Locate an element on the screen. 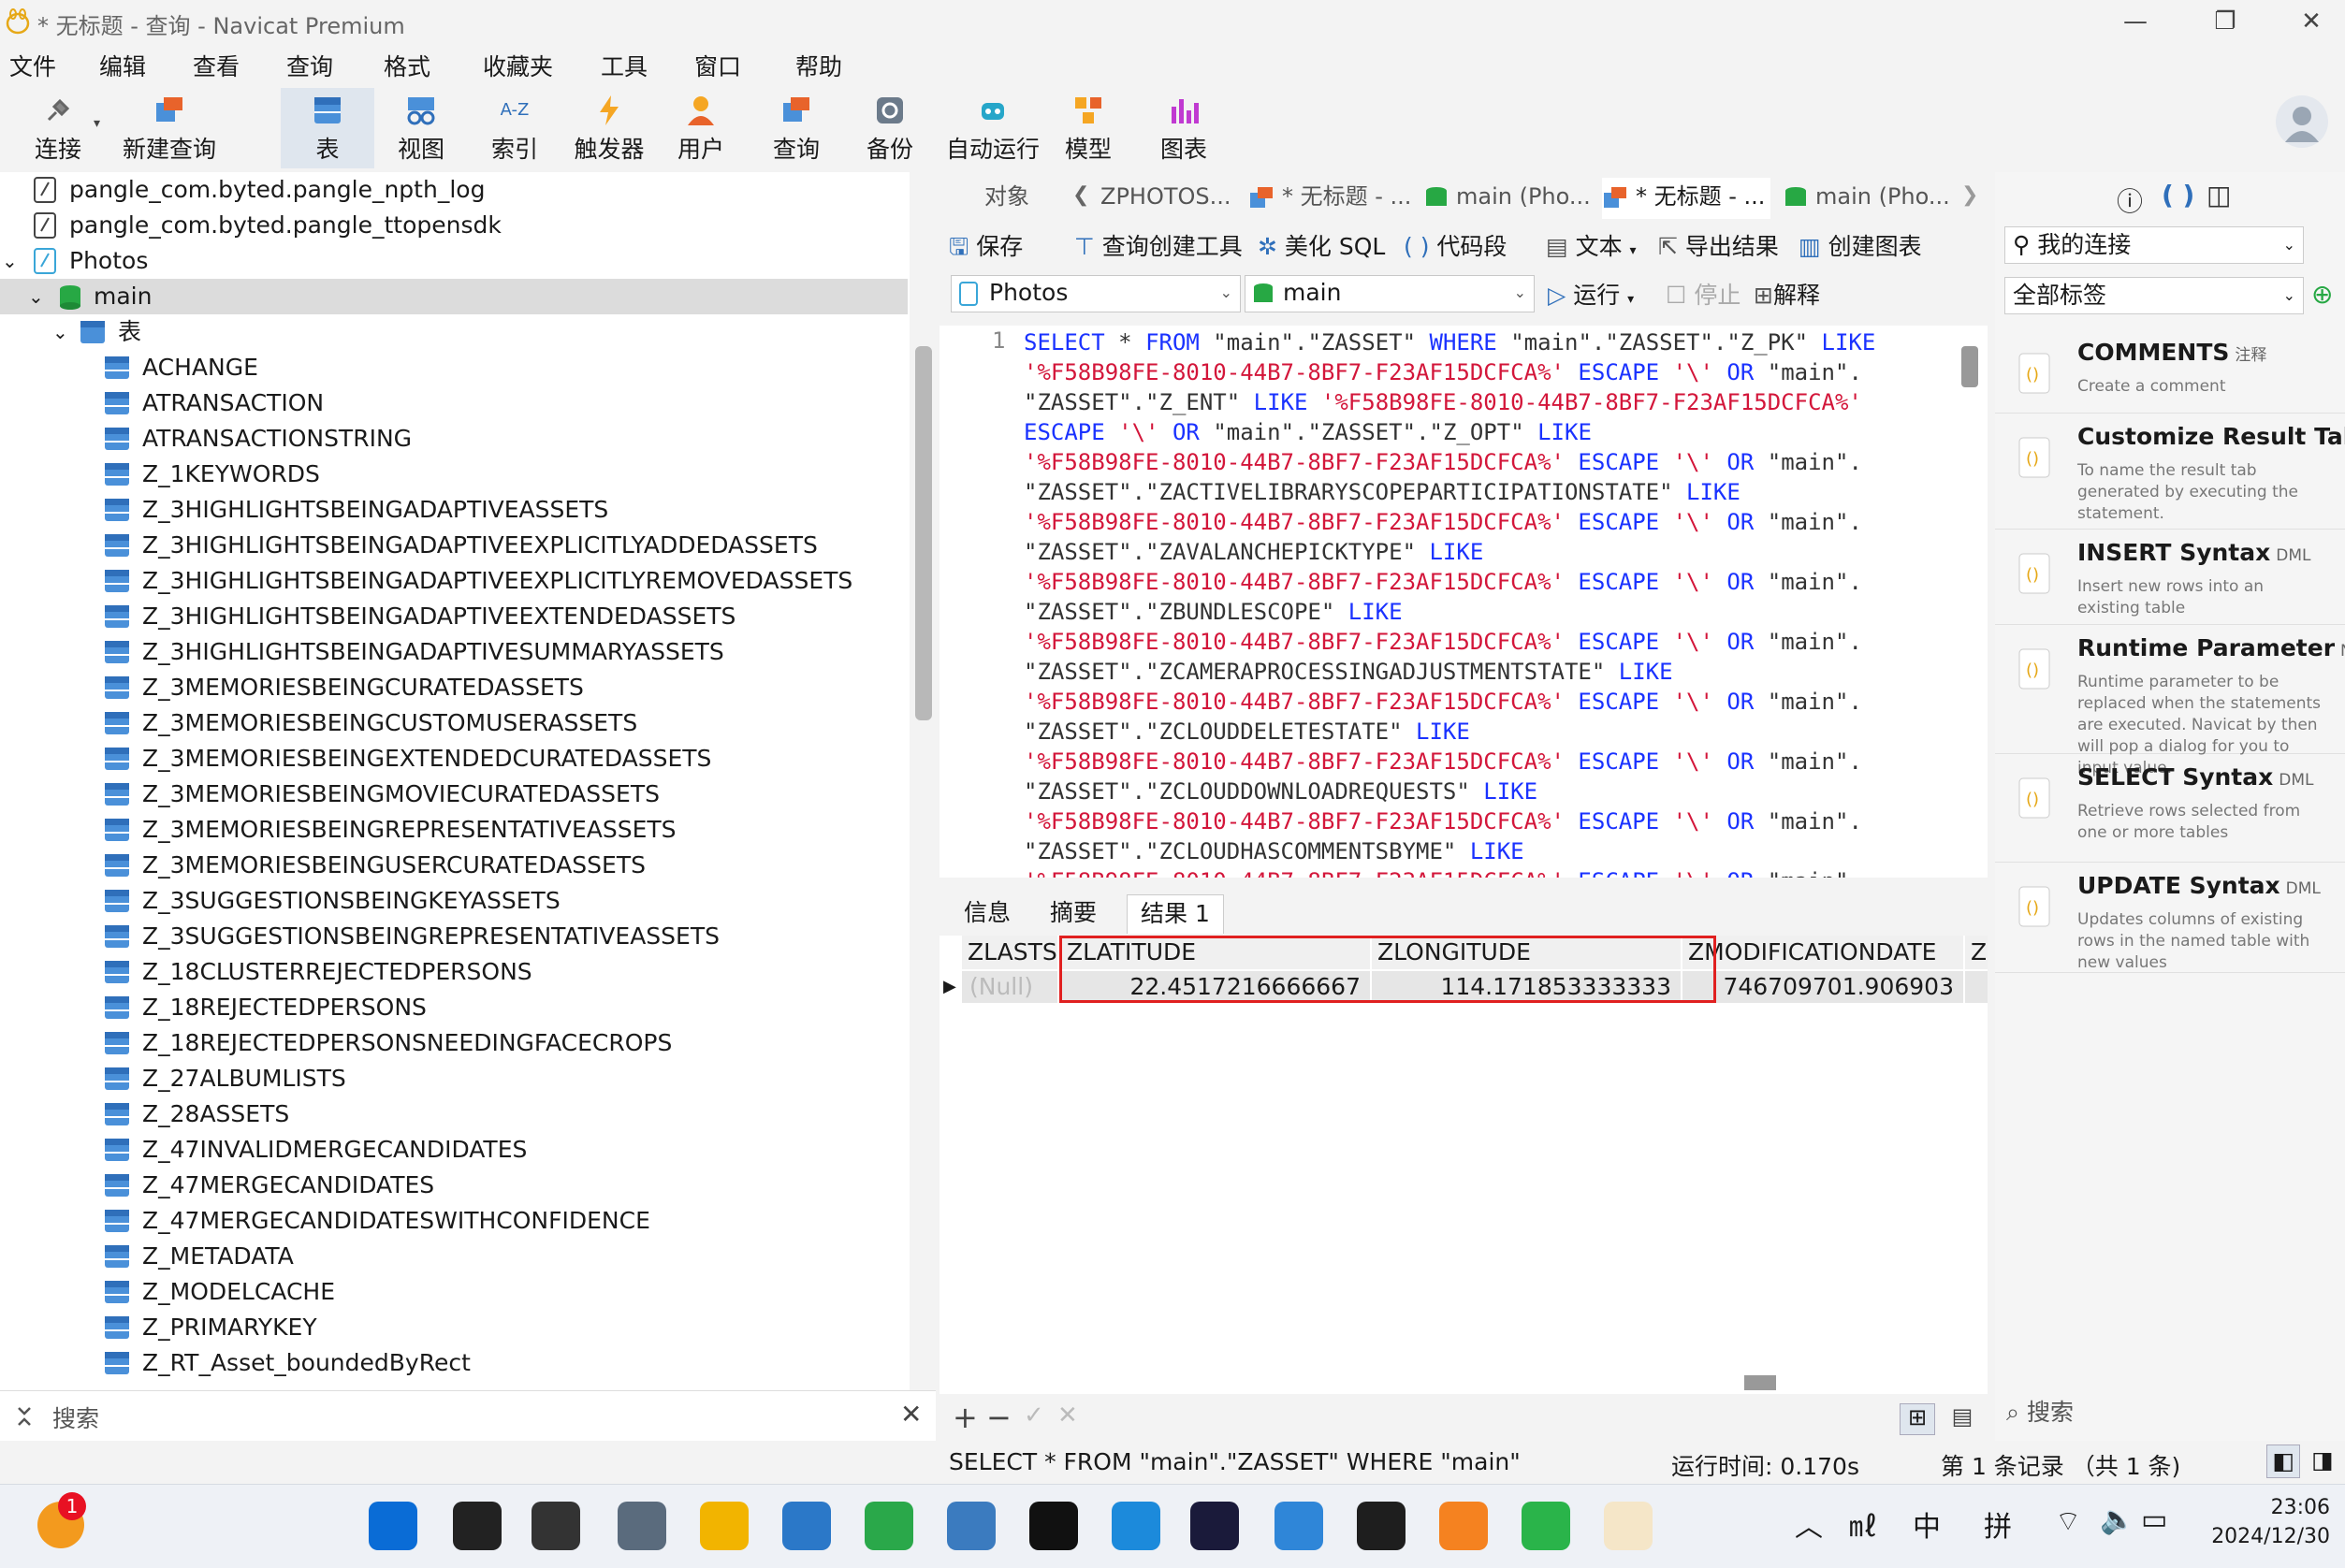  photos-icon is located at coordinates (1298, 1526).